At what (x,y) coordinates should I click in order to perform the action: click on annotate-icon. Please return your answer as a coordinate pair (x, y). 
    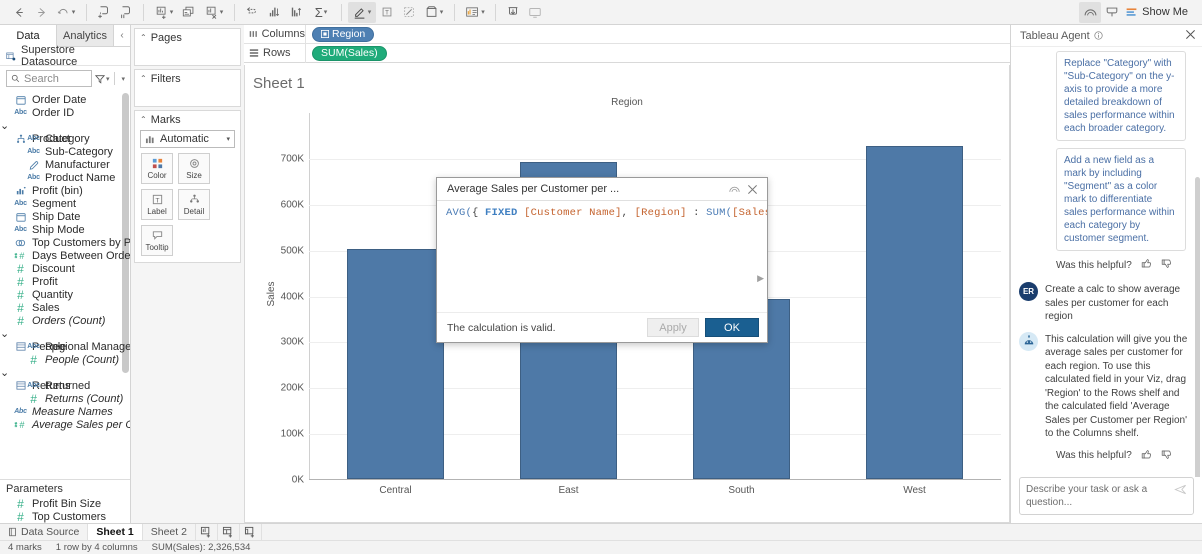
    Looking at the image, I should click on (409, 12).